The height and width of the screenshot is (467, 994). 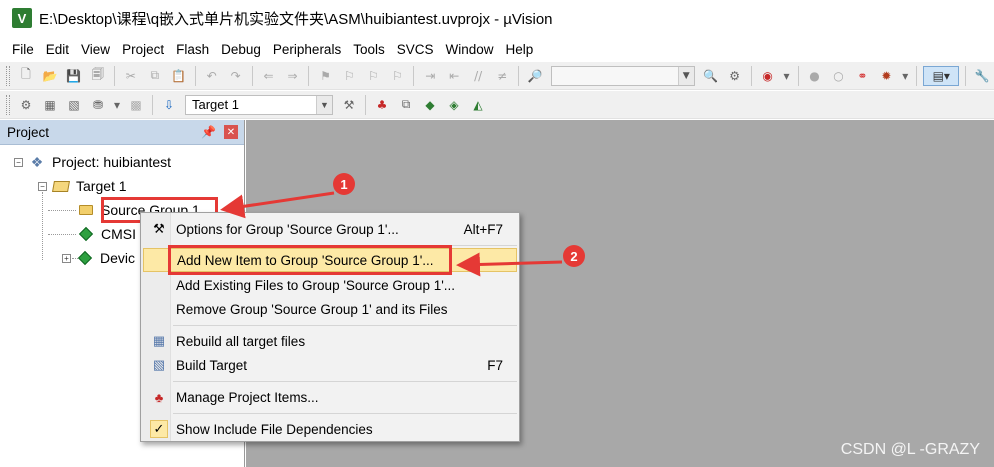 What do you see at coordinates (886, 76) in the screenshot?
I see `kill-breakpoints-icon: ✹` at bounding box center [886, 76].